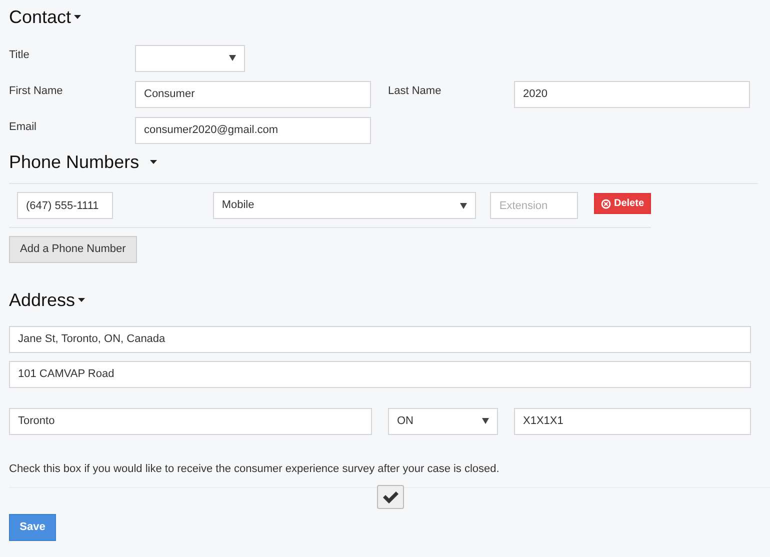 Image resolution: width=770 pixels, height=557 pixels. I want to click on field-label: Last Name, so click(415, 91).